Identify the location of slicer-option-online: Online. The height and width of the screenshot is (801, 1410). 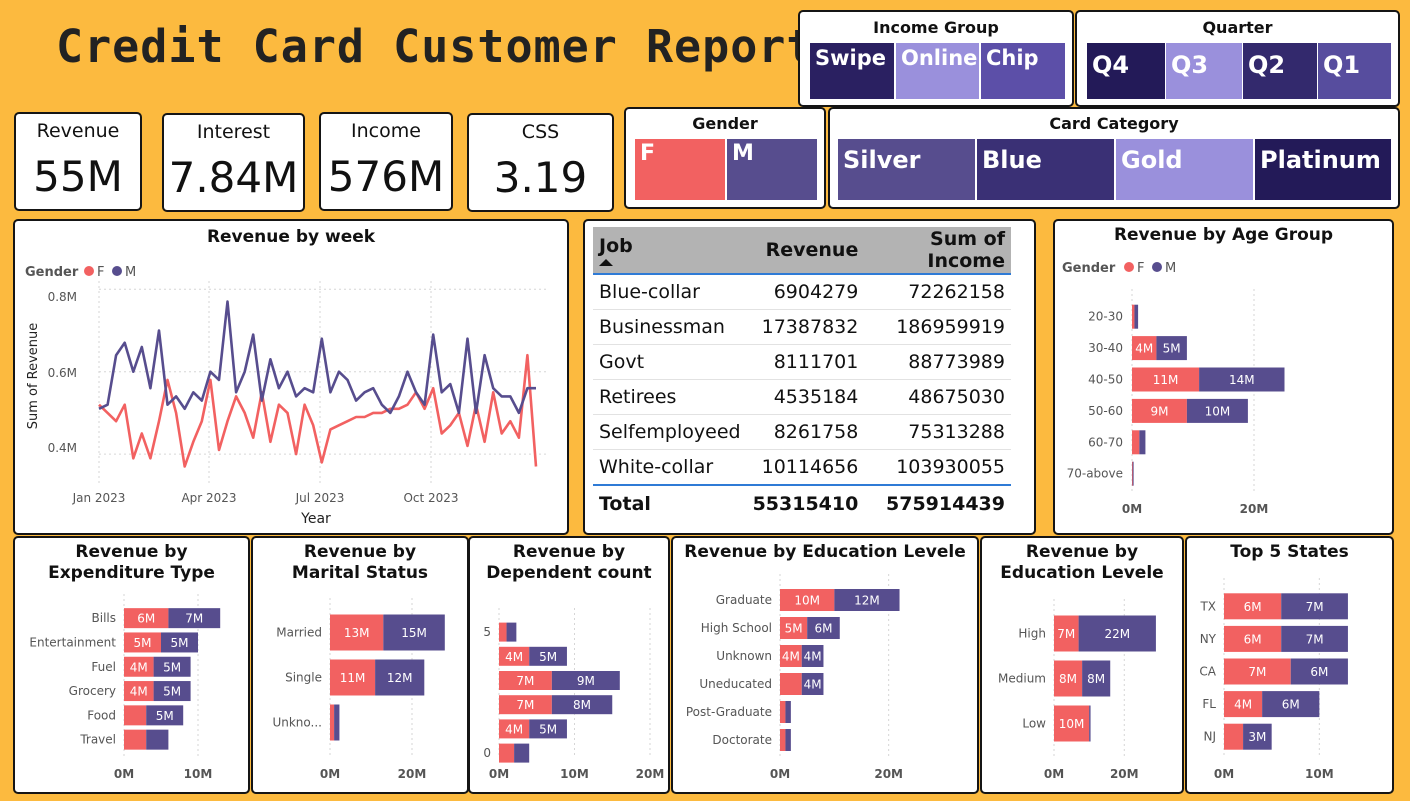
(937, 71).